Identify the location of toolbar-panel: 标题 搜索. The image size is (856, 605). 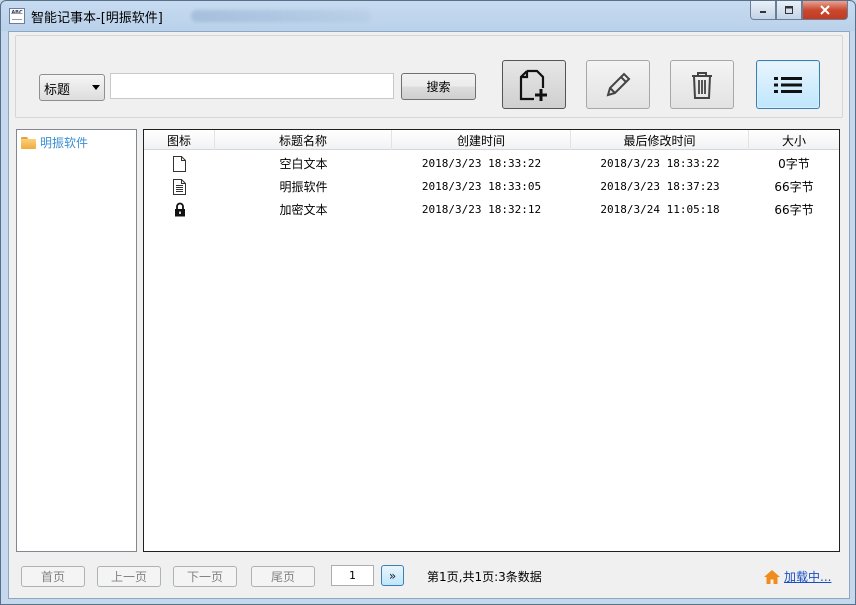
(429, 76).